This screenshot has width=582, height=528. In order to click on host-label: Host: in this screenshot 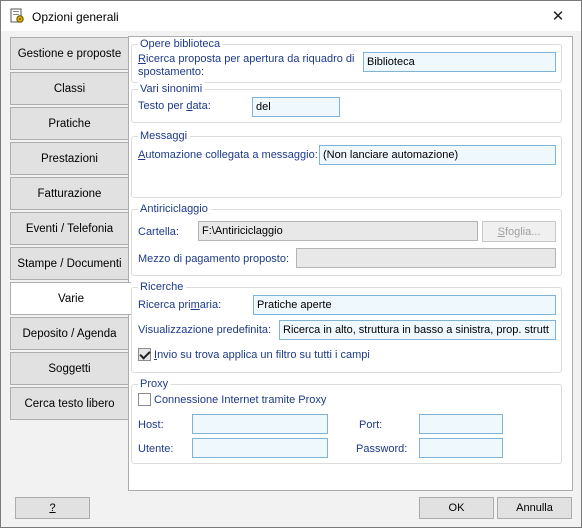, I will do `click(151, 425)`.